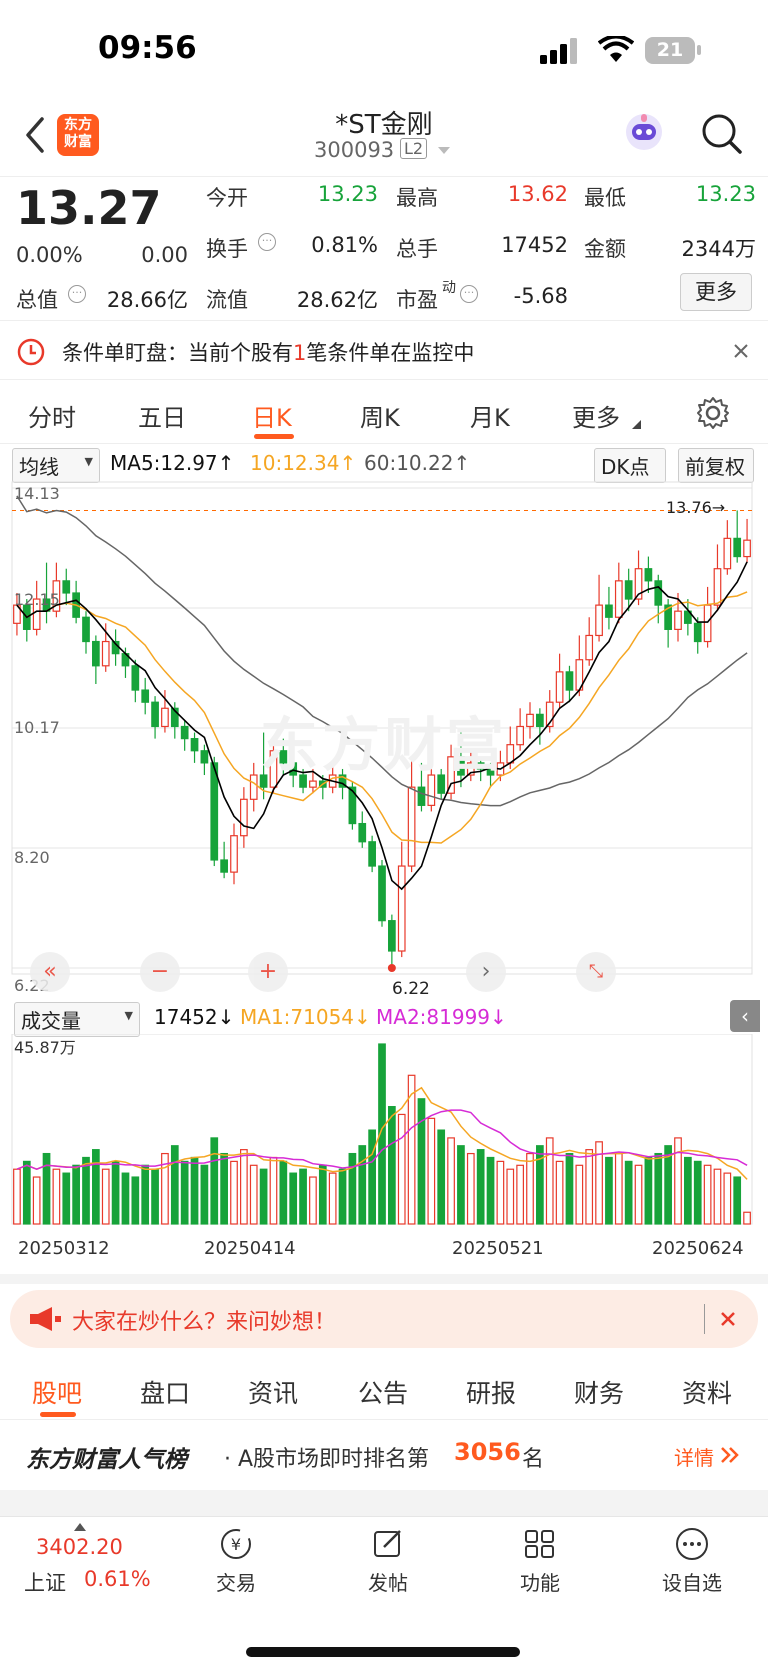 The image size is (768, 1665). I want to click on volume-selector: 成交量 ▼, so click(77, 1019).